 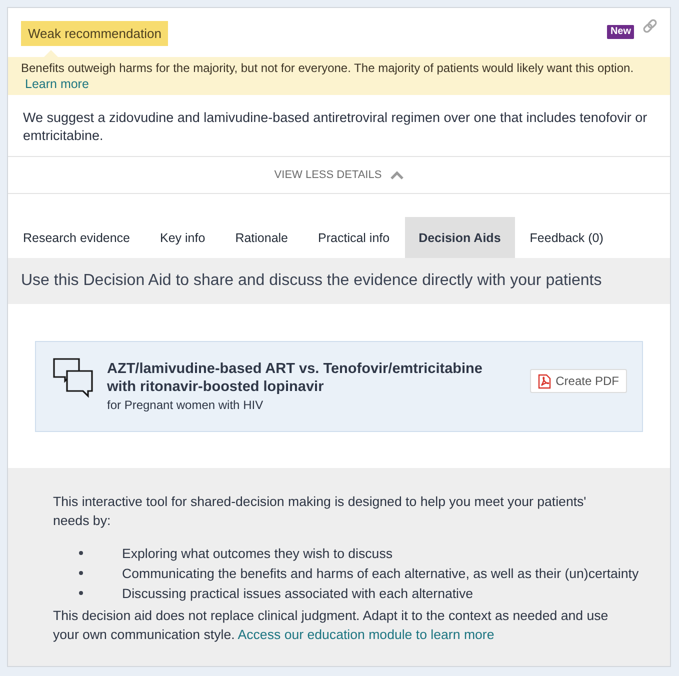 What do you see at coordinates (297, 378) in the screenshot?
I see `decision-aid-title: AZT/lamivudine-based ART vs. Tenofovir/emtricitabine with ritonavir-boosted lopinavir` at bounding box center [297, 378].